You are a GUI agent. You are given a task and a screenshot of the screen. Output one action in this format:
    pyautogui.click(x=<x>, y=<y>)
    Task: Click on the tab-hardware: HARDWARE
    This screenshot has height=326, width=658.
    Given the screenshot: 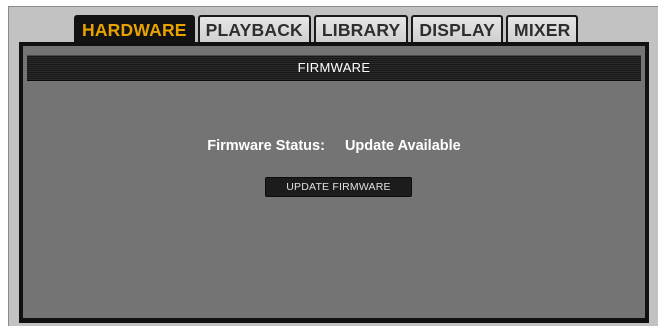 What is the action you would take?
    pyautogui.click(x=134, y=29)
    